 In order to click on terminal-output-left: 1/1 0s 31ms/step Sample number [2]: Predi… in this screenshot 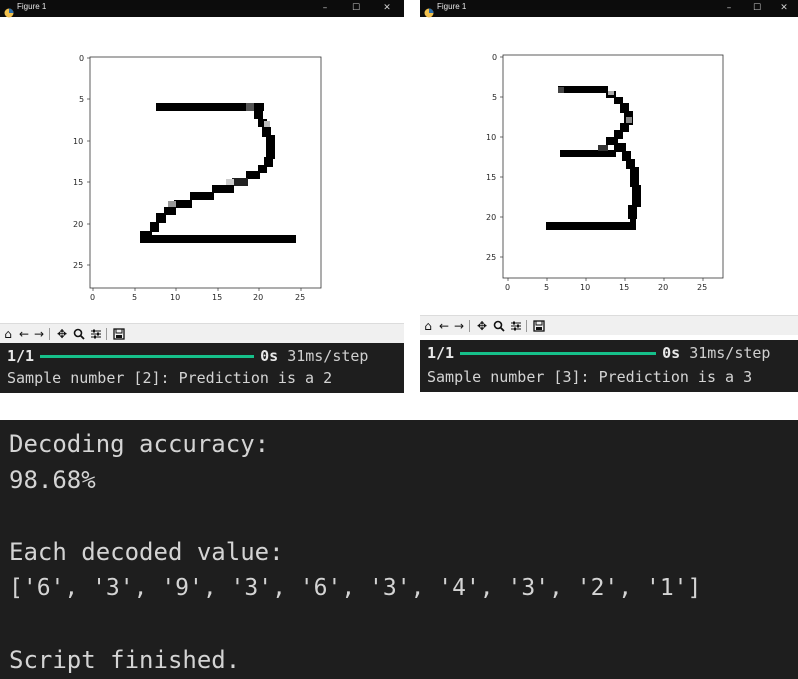, I will do `click(202, 368)`.